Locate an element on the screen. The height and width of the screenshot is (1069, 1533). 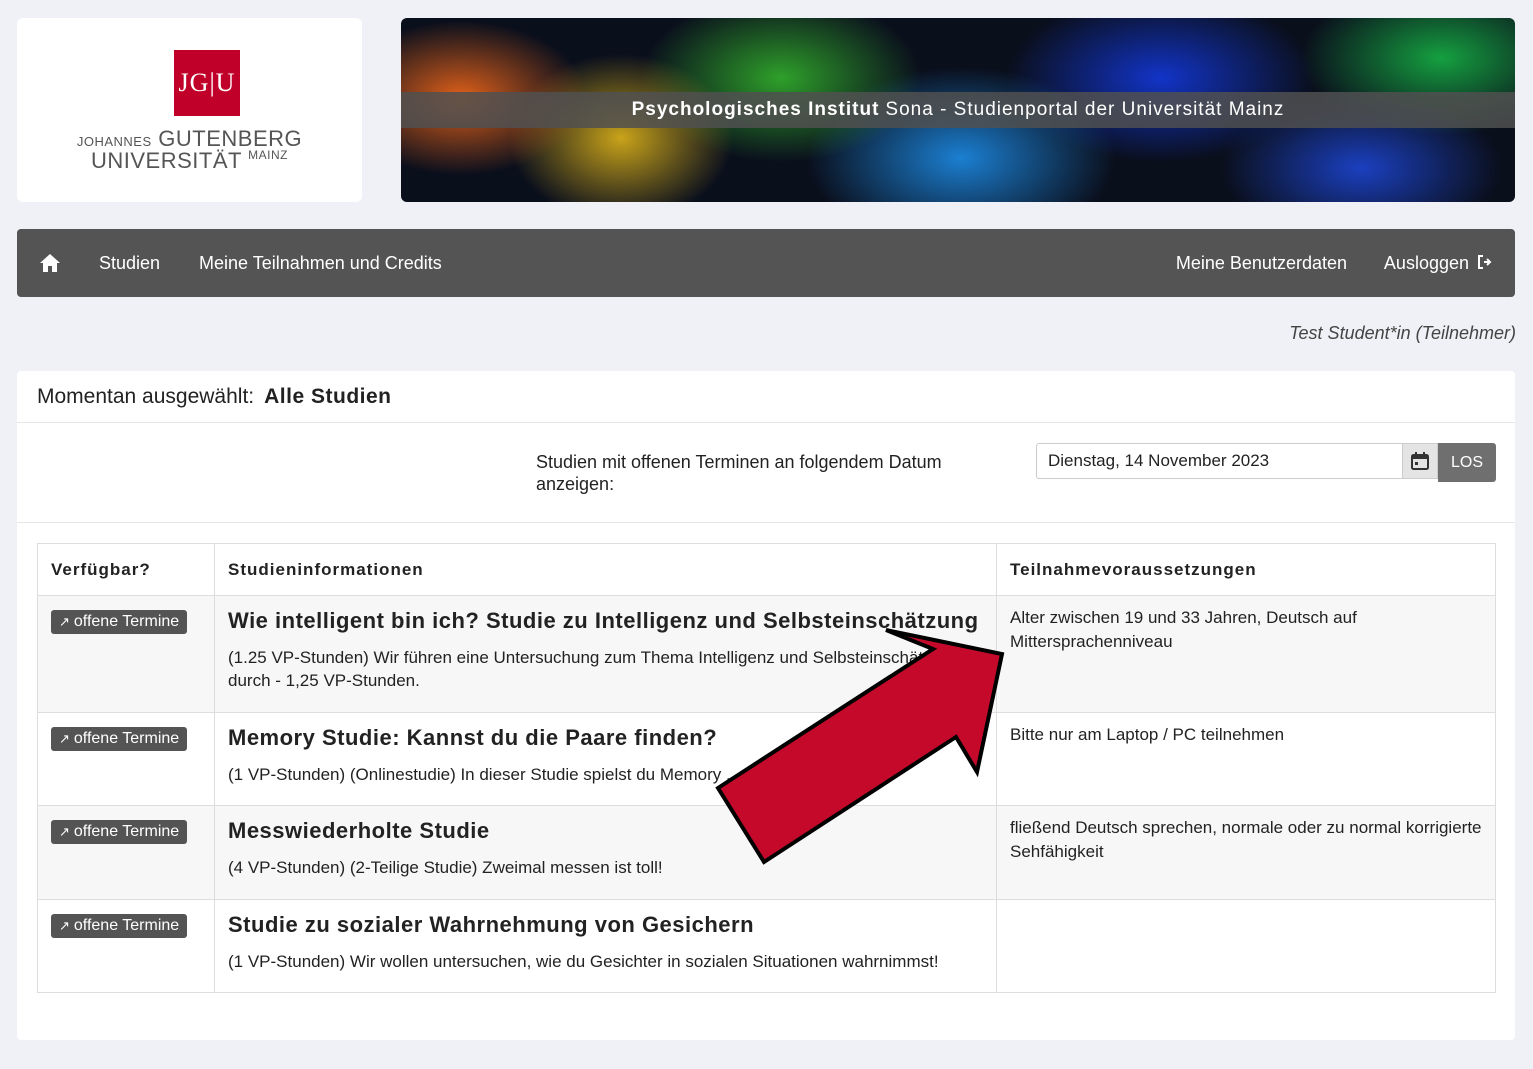
logout-label: Ausloggen is located at coordinates (1426, 262).